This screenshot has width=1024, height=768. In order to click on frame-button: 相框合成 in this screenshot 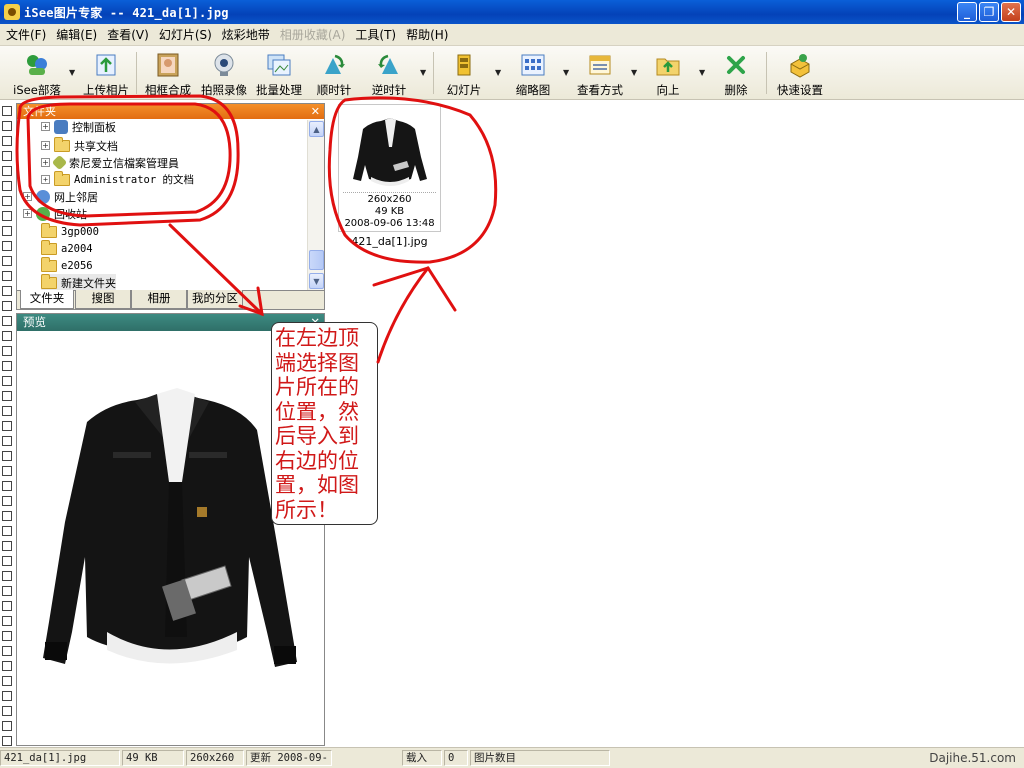, I will do `click(168, 73)`.